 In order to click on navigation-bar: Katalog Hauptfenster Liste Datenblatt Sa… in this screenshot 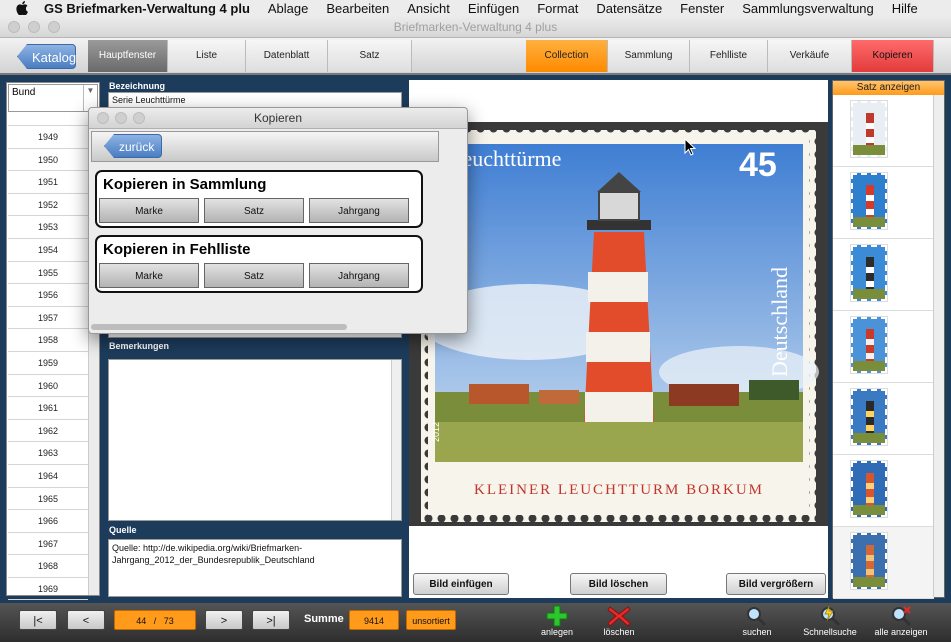, I will do `click(475, 56)`.